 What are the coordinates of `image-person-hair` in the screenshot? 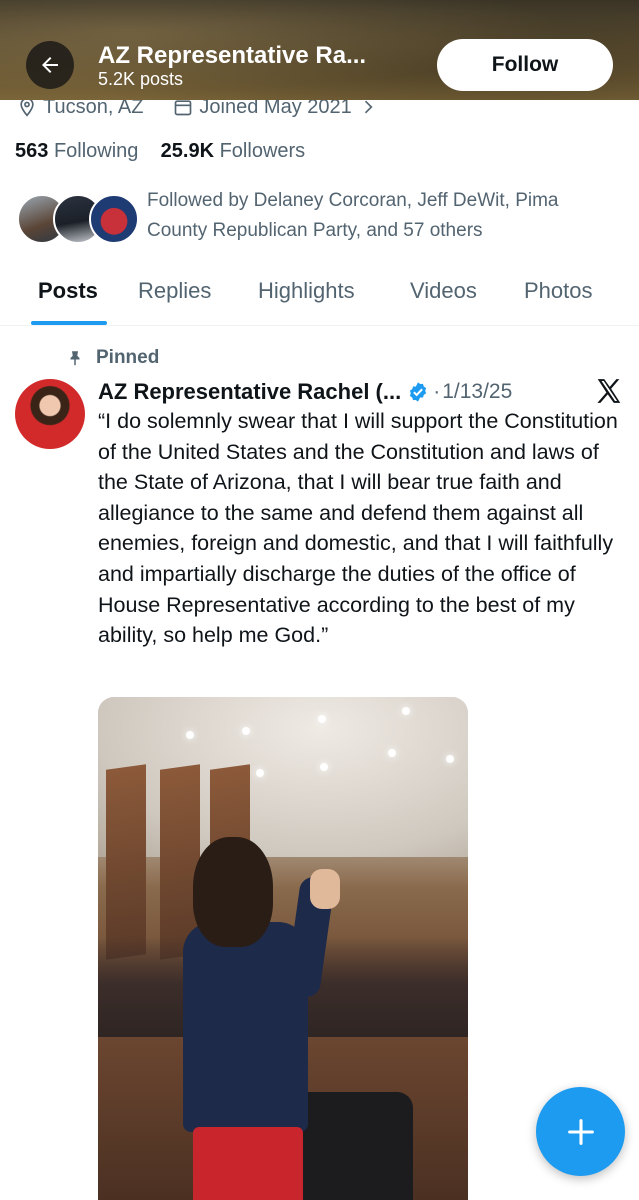 It's located at (233, 892).